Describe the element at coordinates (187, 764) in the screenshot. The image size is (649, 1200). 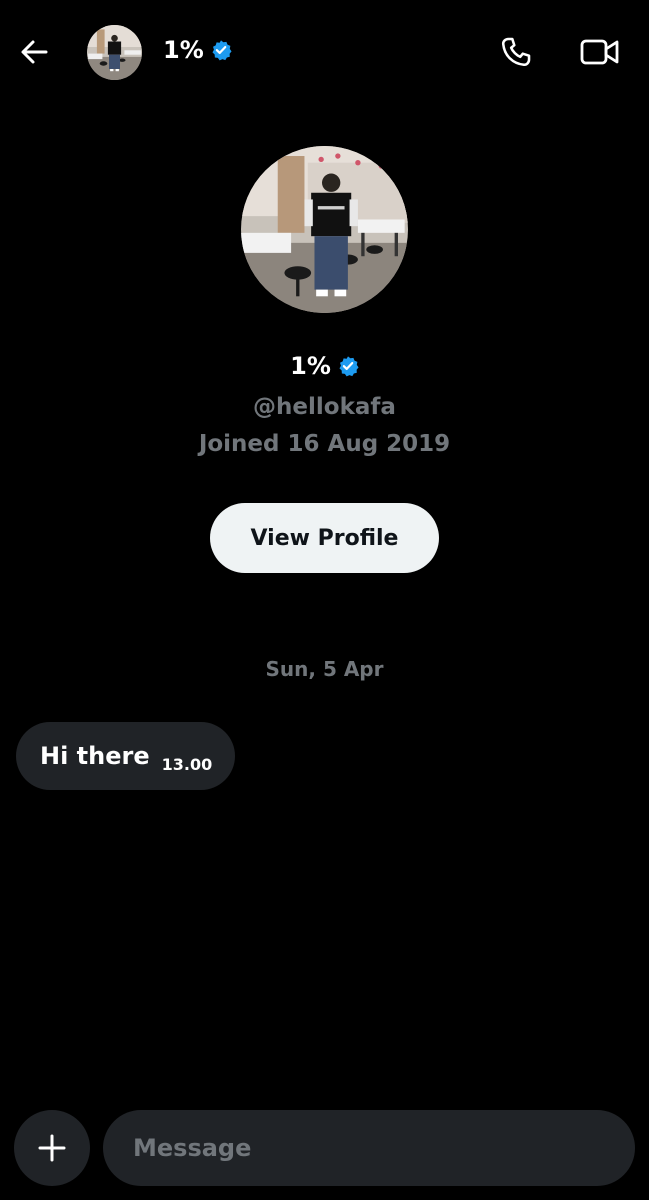
I see `message-timestamp: 13.00` at that location.